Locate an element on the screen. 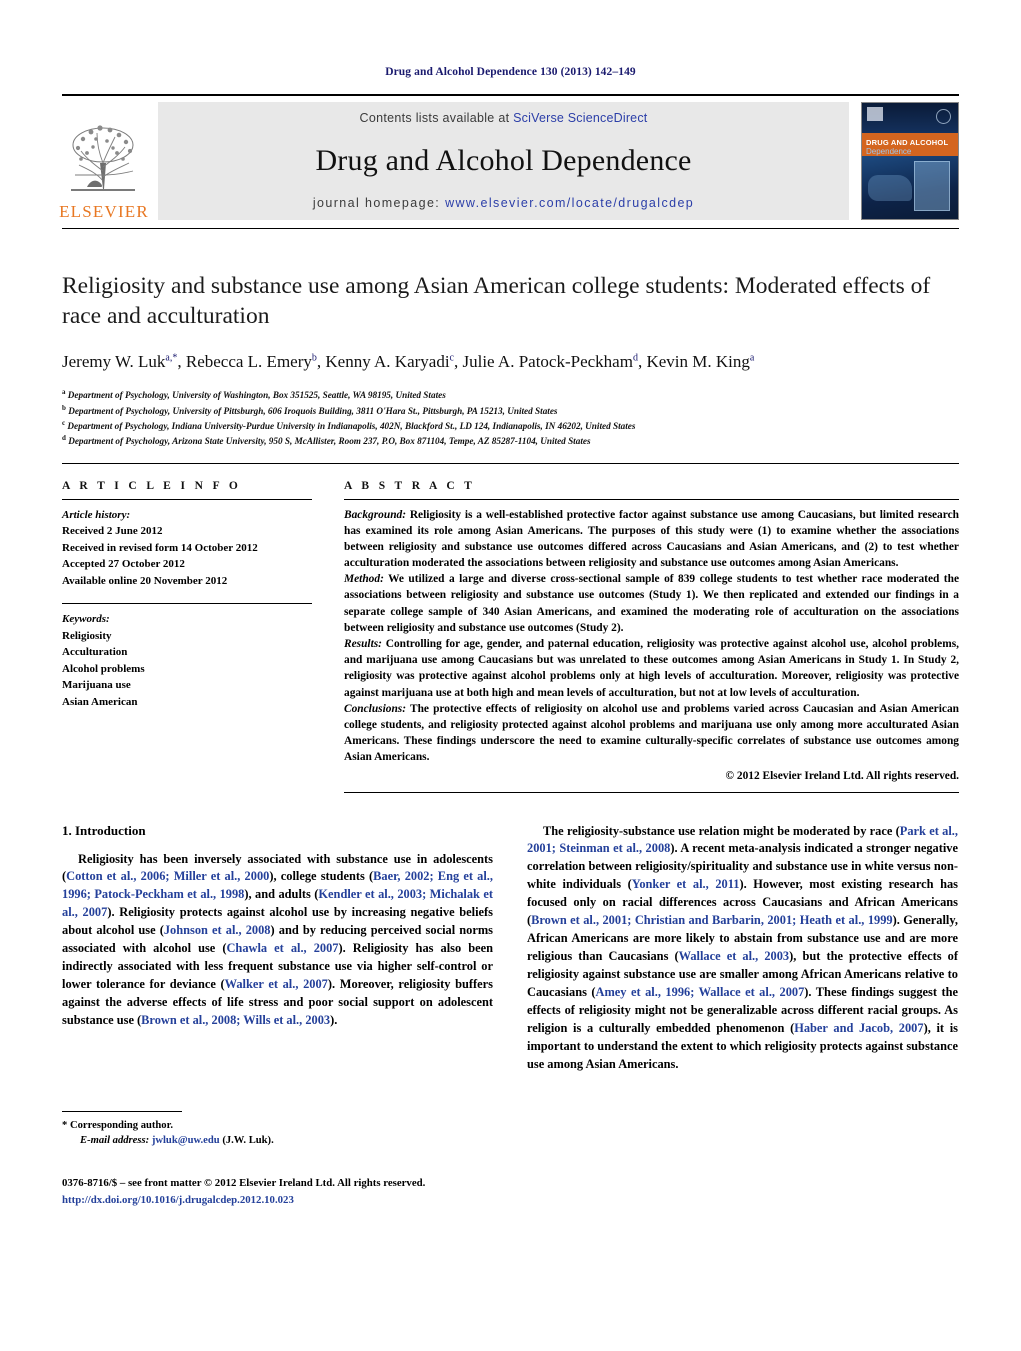 The height and width of the screenshot is (1351, 1021). email-link: jwluk@uw.edu is located at coordinates (186, 1140).